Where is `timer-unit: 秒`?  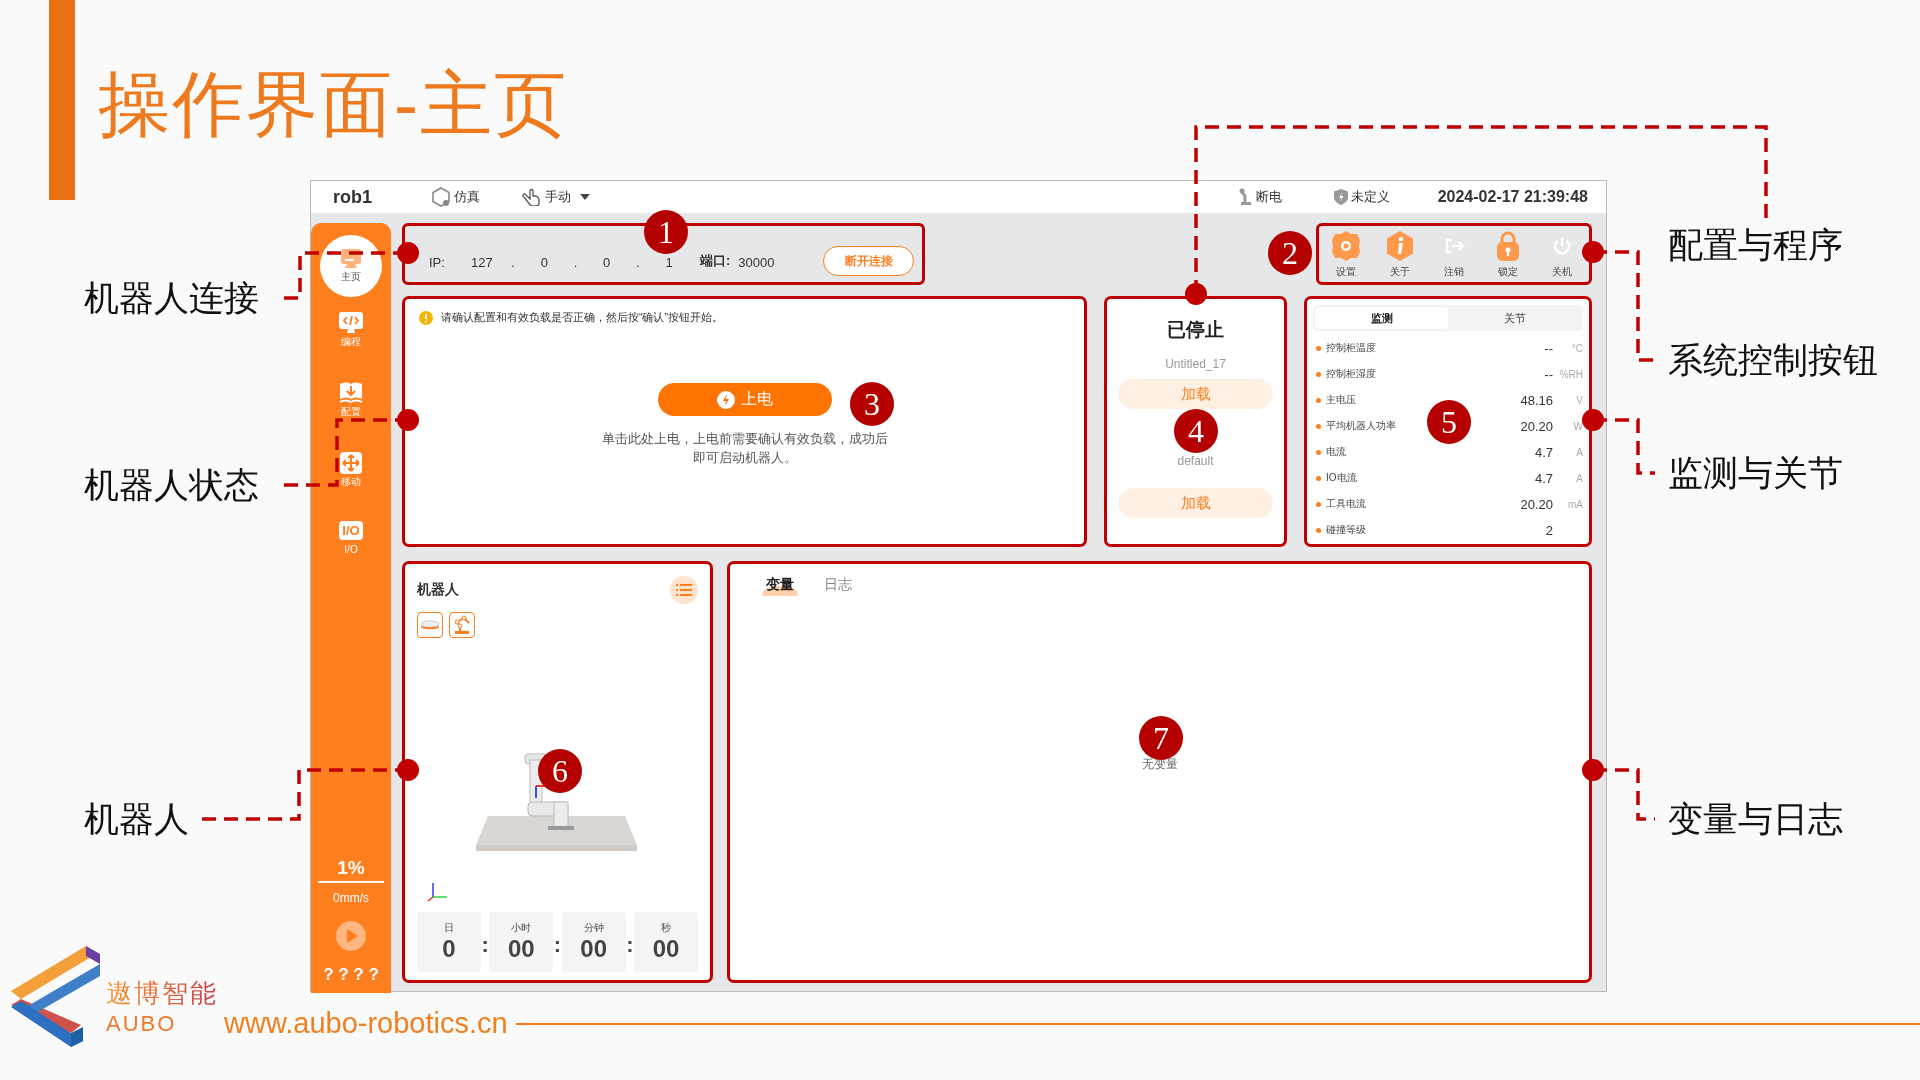 timer-unit: 秒 is located at coordinates (666, 928).